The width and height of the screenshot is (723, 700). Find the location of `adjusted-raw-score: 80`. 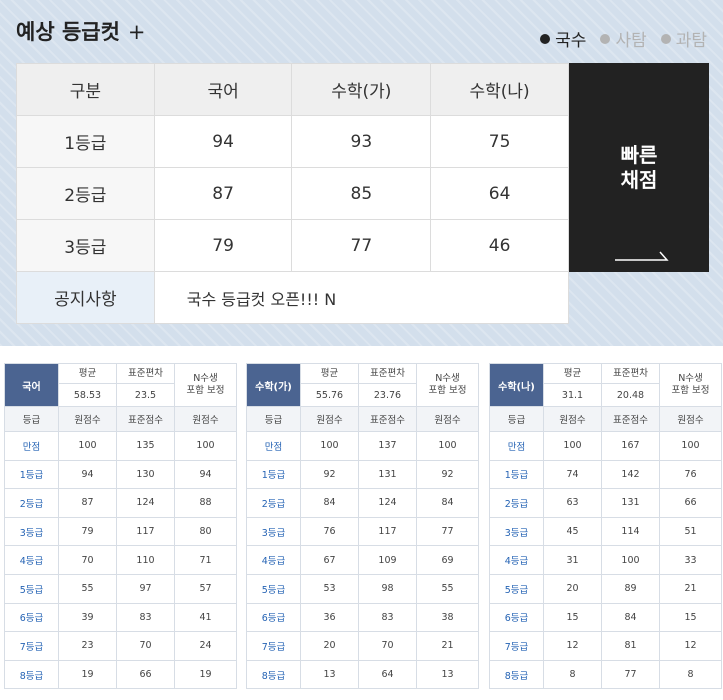

adjusted-raw-score: 80 is located at coordinates (205, 531).